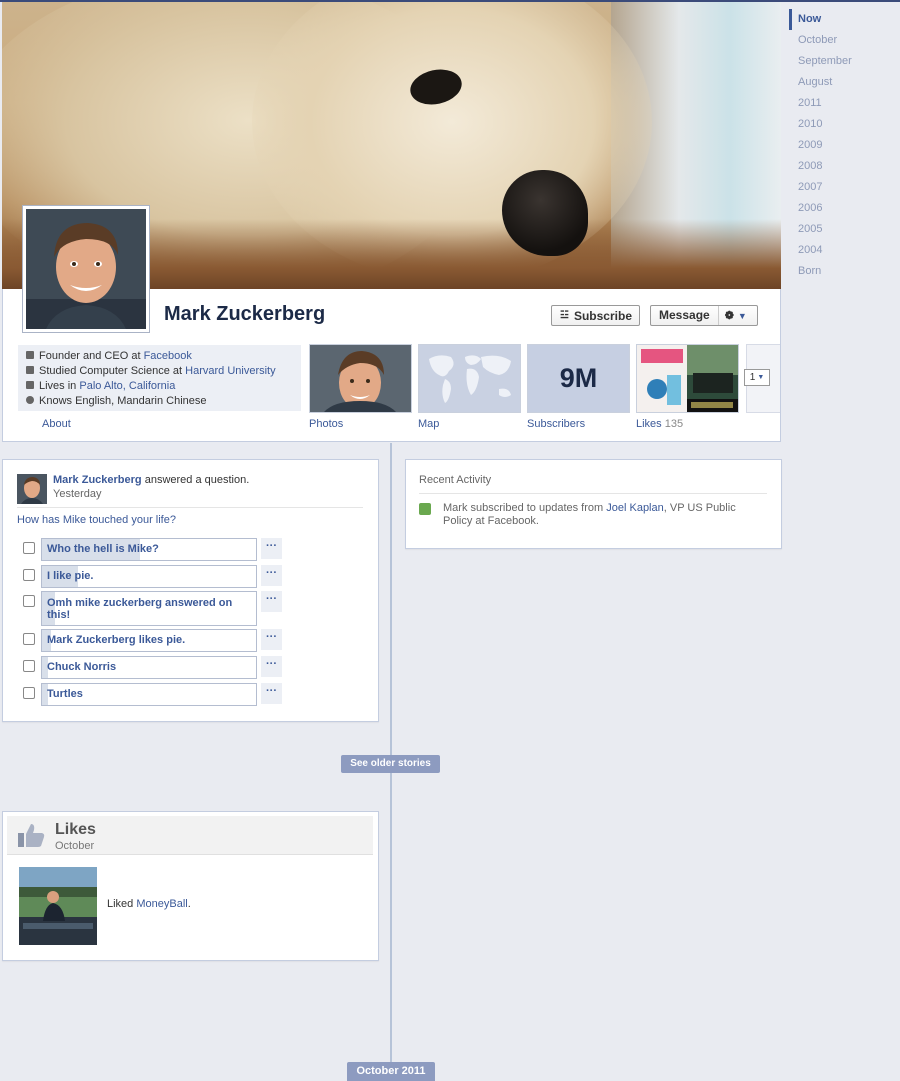  What do you see at coordinates (428, 424) in the screenshot?
I see `tab-map: Map` at bounding box center [428, 424].